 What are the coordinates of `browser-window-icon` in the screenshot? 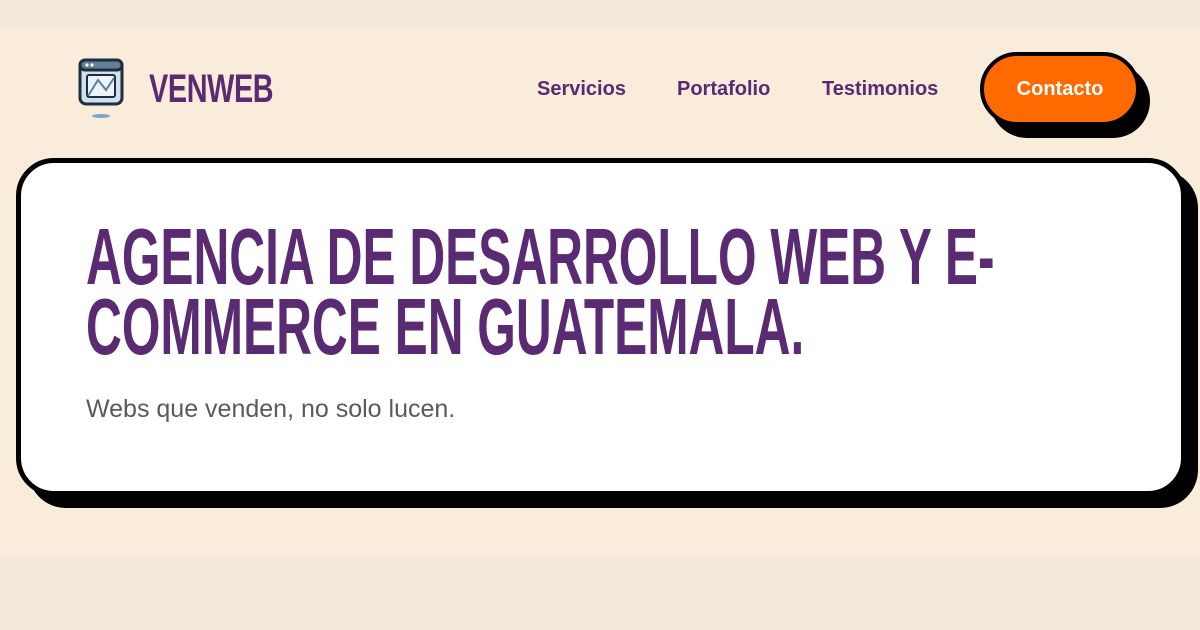 It's located at (102, 89).